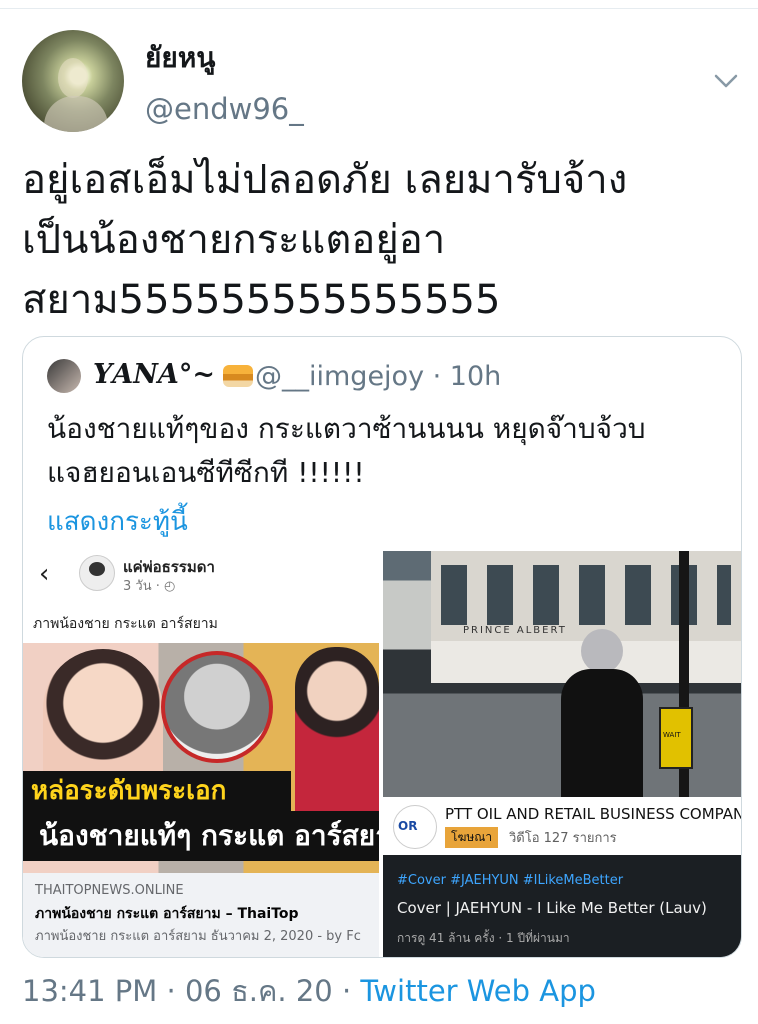 Image resolution: width=758 pixels, height=1024 pixels. I want to click on chevron-down-icon, so click(726, 81).